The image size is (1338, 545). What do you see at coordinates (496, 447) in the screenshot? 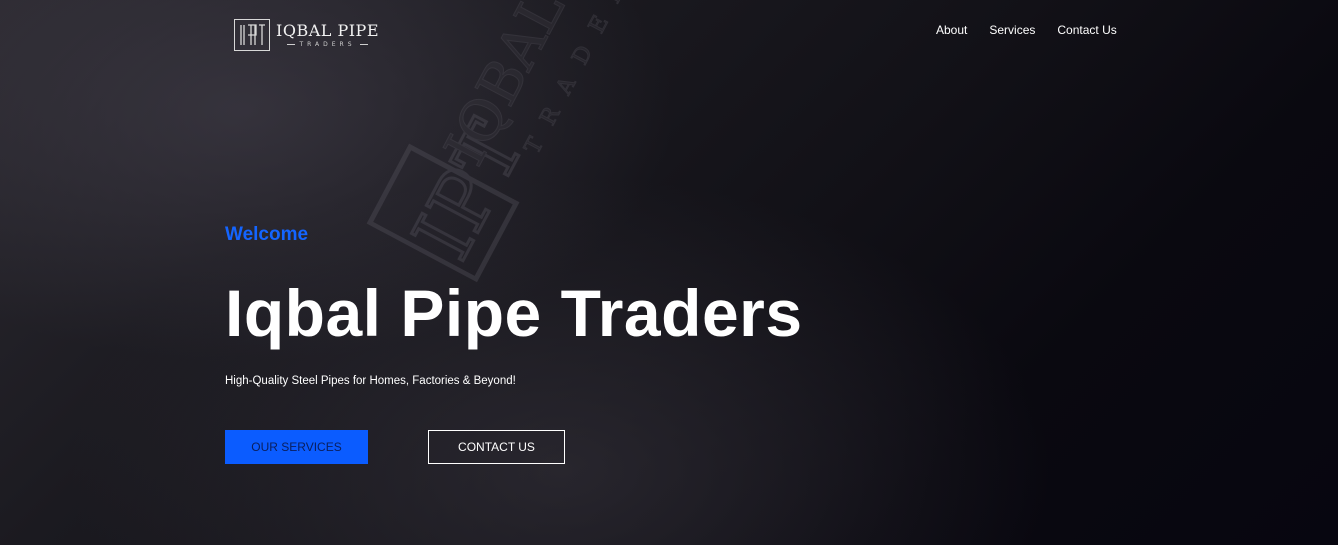
I see `contact-us-button: CONTACT US` at bounding box center [496, 447].